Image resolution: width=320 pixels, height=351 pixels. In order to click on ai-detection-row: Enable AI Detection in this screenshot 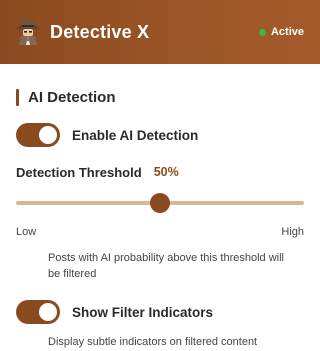, I will do `click(160, 135)`.